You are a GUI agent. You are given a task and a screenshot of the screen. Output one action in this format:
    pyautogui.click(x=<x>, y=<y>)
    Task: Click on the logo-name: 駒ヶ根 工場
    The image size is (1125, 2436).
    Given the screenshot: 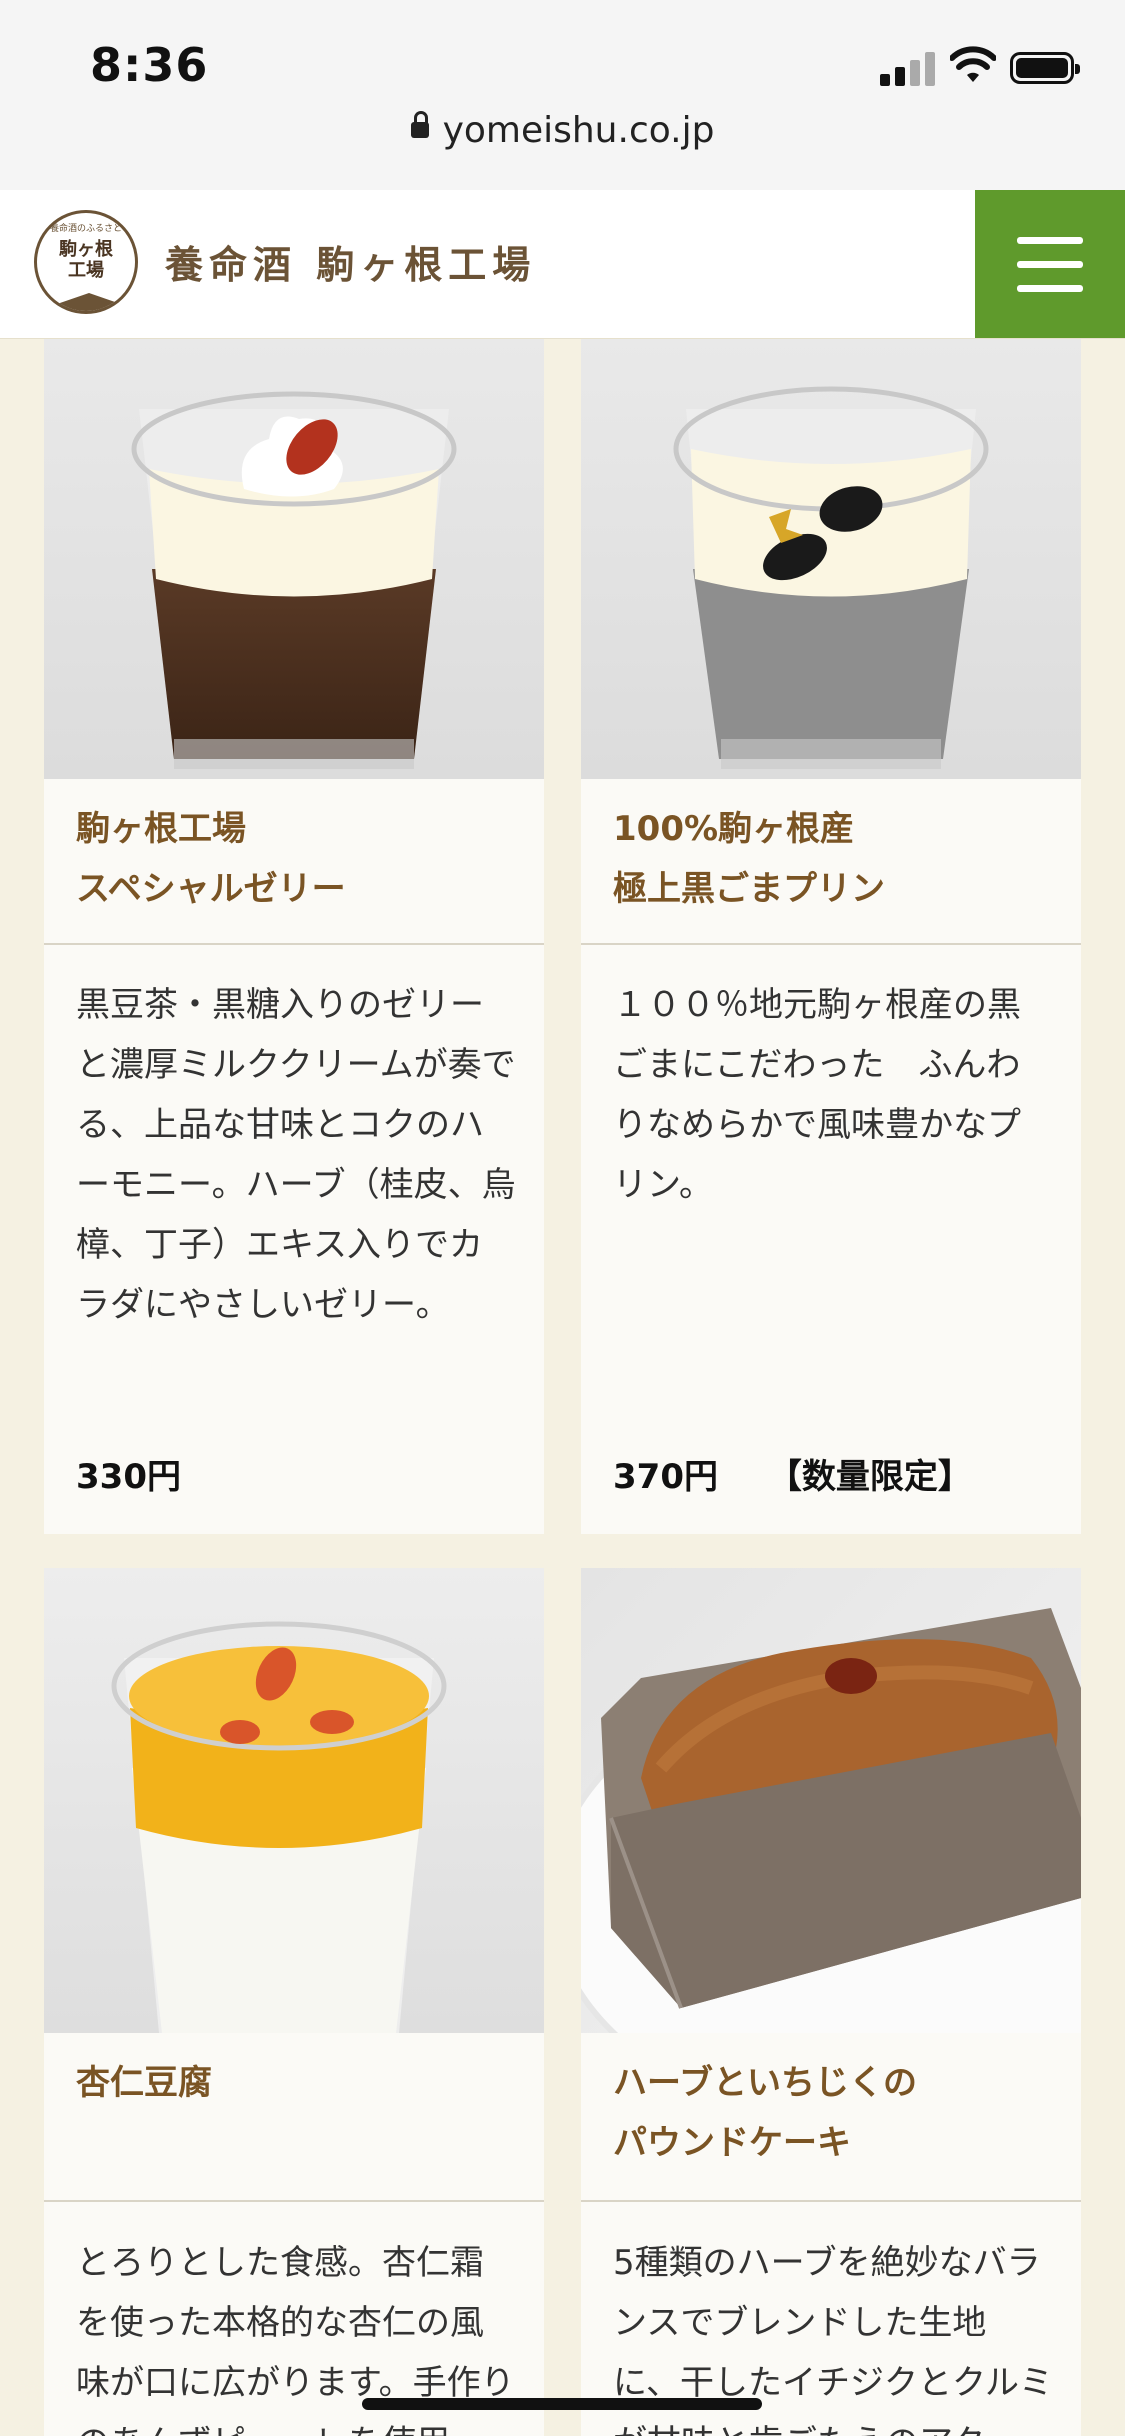 What is the action you would take?
    pyautogui.click(x=86, y=260)
    